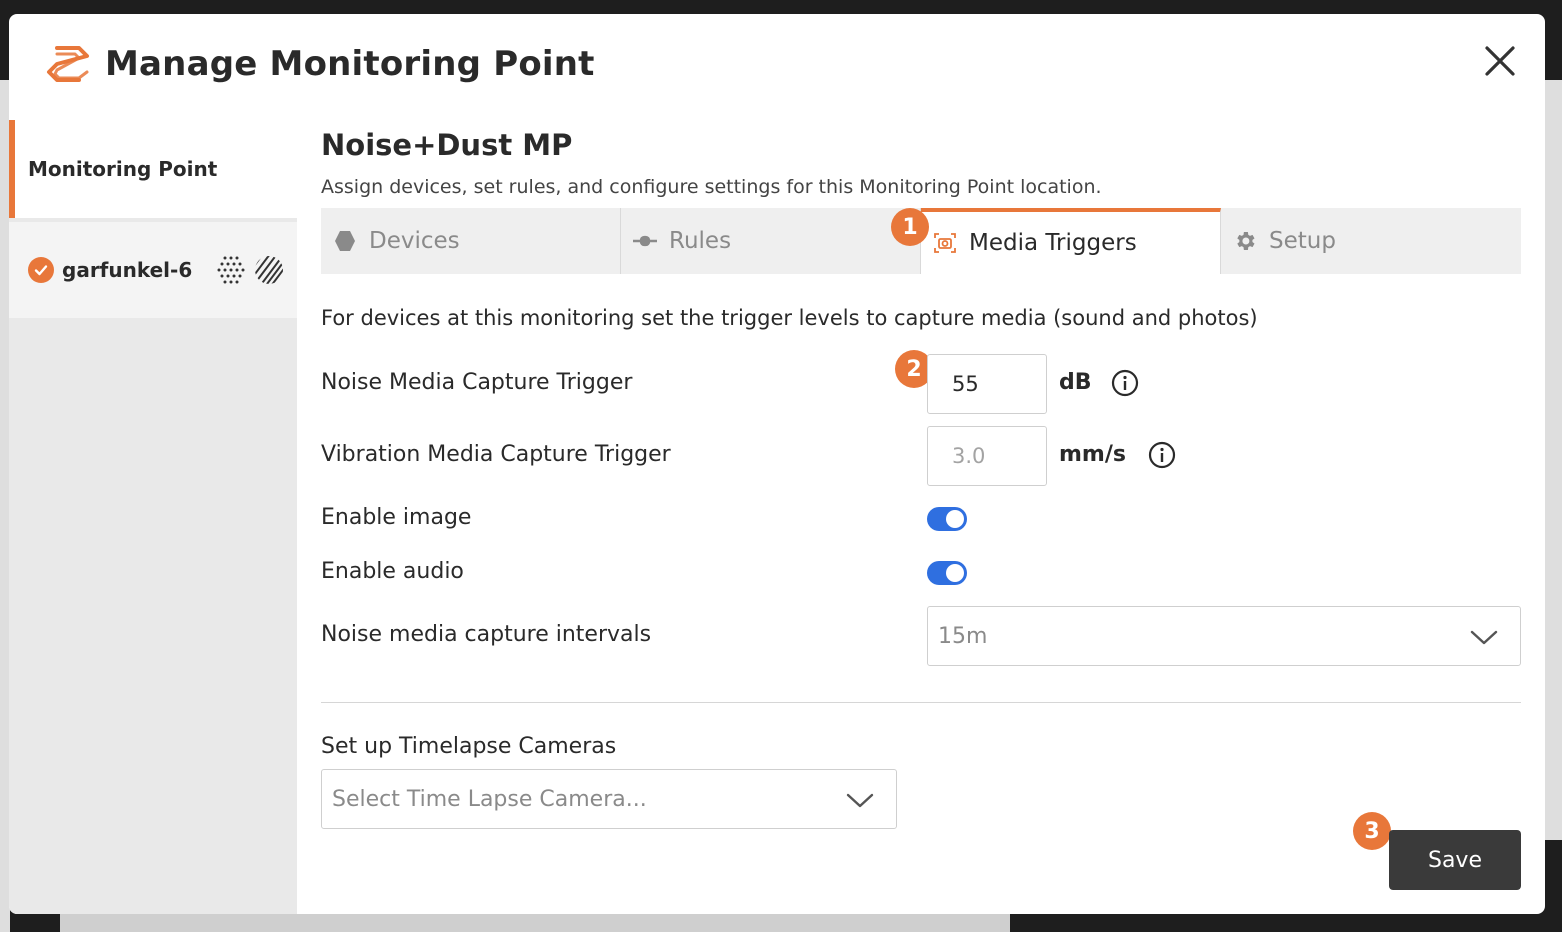  Describe the element at coordinates (1455, 860) in the screenshot. I see `save-button: Save` at that location.